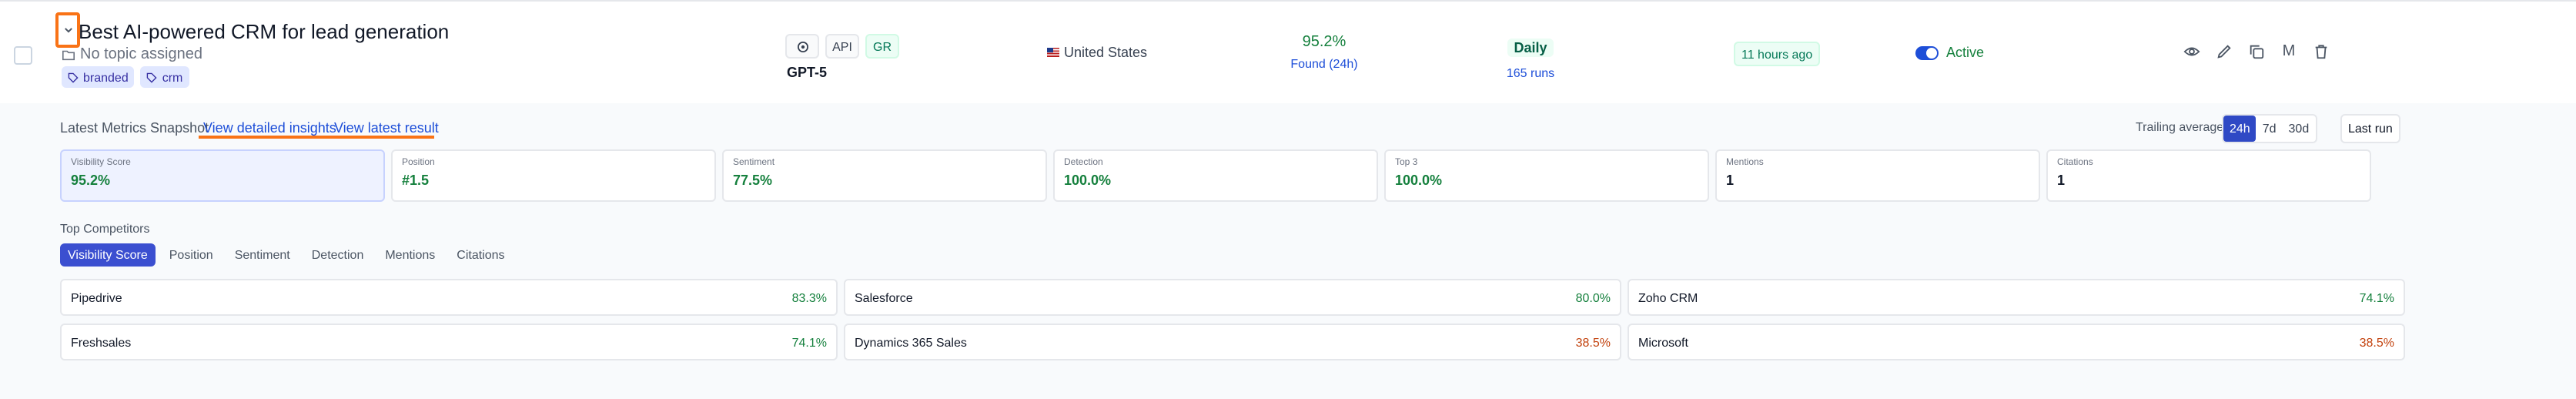 Image resolution: width=2576 pixels, height=399 pixels. I want to click on metric-card-citations: Citations 1, so click(2209, 175).